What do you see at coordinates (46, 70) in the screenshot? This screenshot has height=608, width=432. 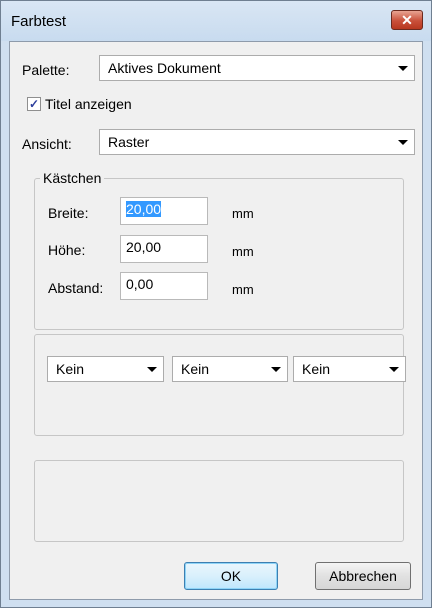 I see `palette-label: Palette:` at bounding box center [46, 70].